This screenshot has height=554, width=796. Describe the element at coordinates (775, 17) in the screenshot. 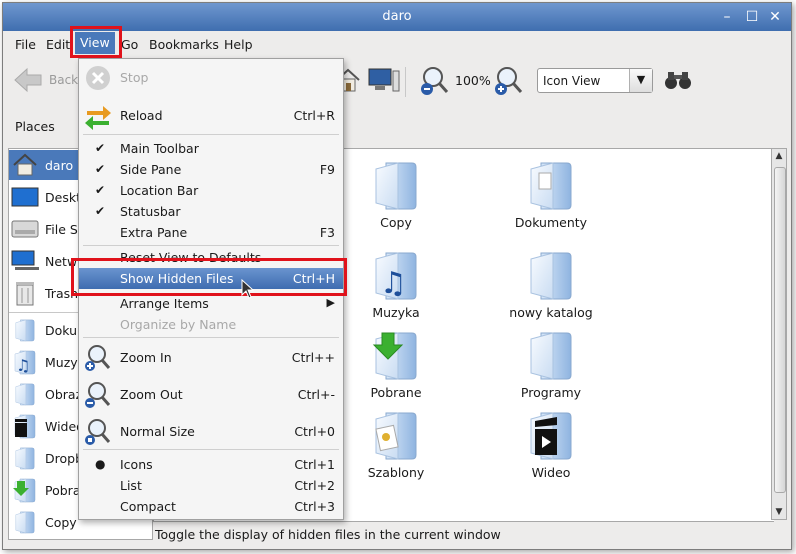

I see `close-icon: ✕` at that location.